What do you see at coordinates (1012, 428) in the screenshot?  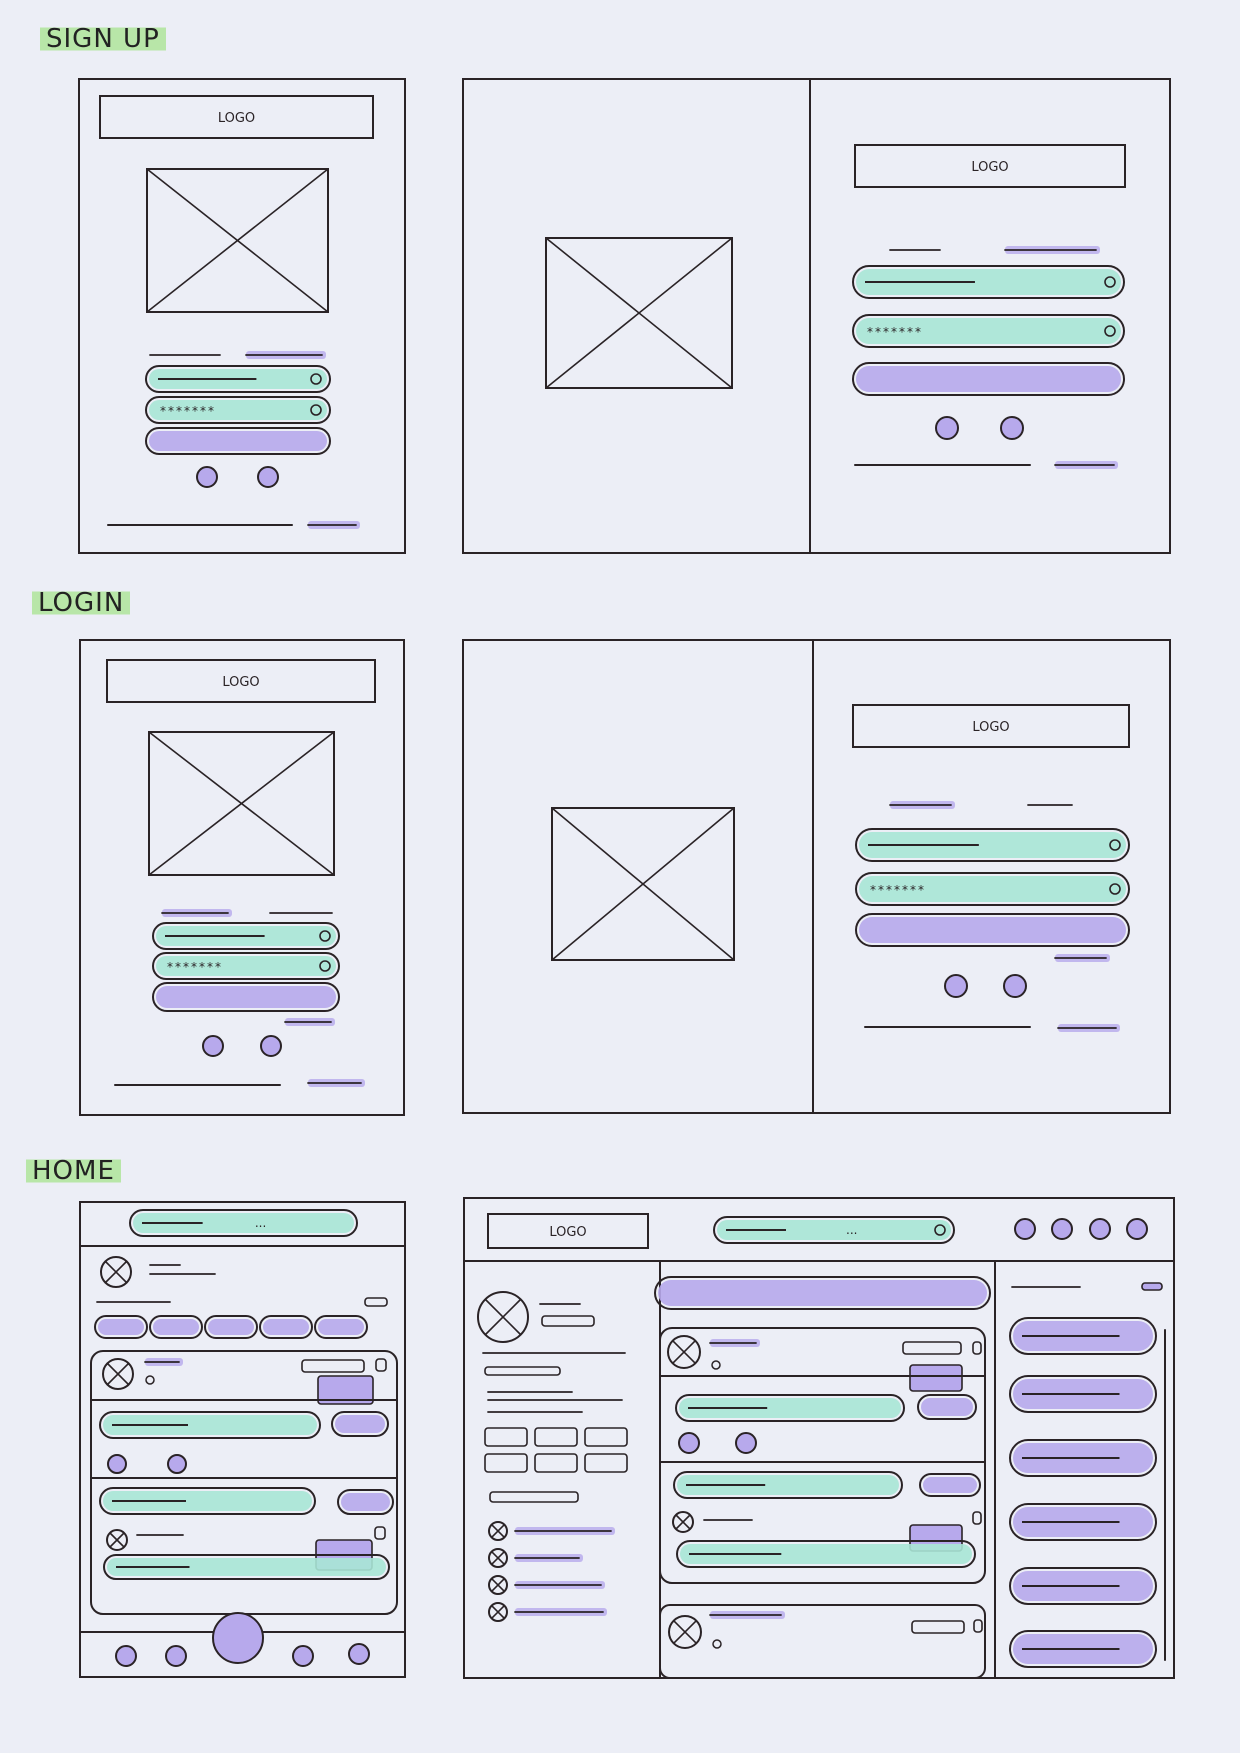 I see `signup-desktop-social-dot` at bounding box center [1012, 428].